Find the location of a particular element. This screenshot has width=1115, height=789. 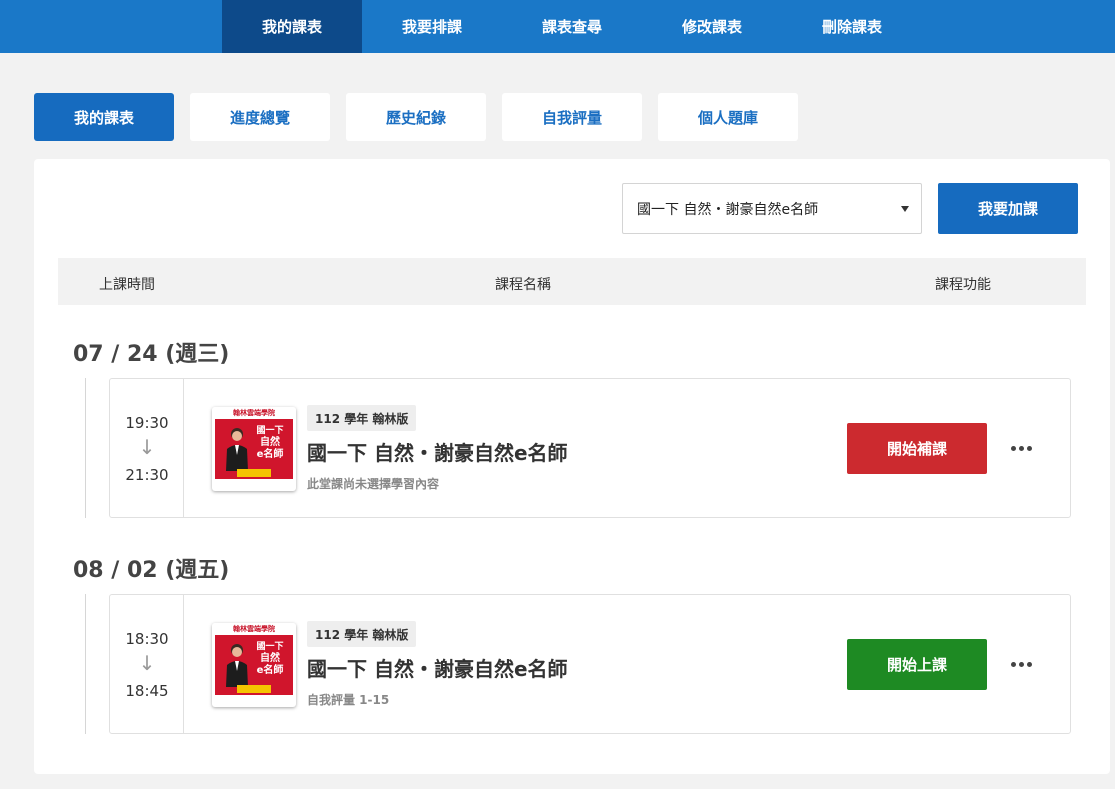

top-navigation: 我的課表 我要排課 課表查尋 修改課表 刪除課表 is located at coordinates (557, 26).